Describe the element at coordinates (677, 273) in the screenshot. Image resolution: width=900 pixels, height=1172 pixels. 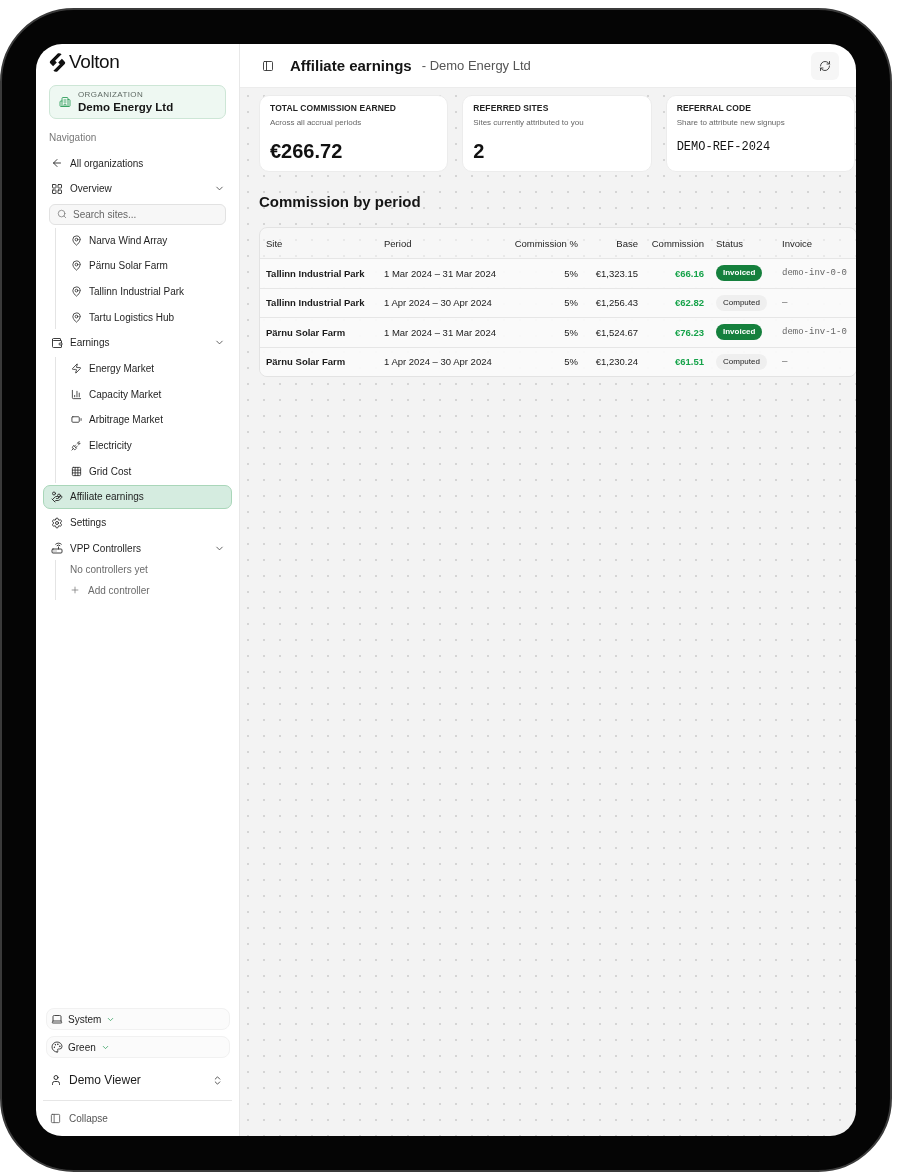
I see `table-cell: €66.16` at that location.